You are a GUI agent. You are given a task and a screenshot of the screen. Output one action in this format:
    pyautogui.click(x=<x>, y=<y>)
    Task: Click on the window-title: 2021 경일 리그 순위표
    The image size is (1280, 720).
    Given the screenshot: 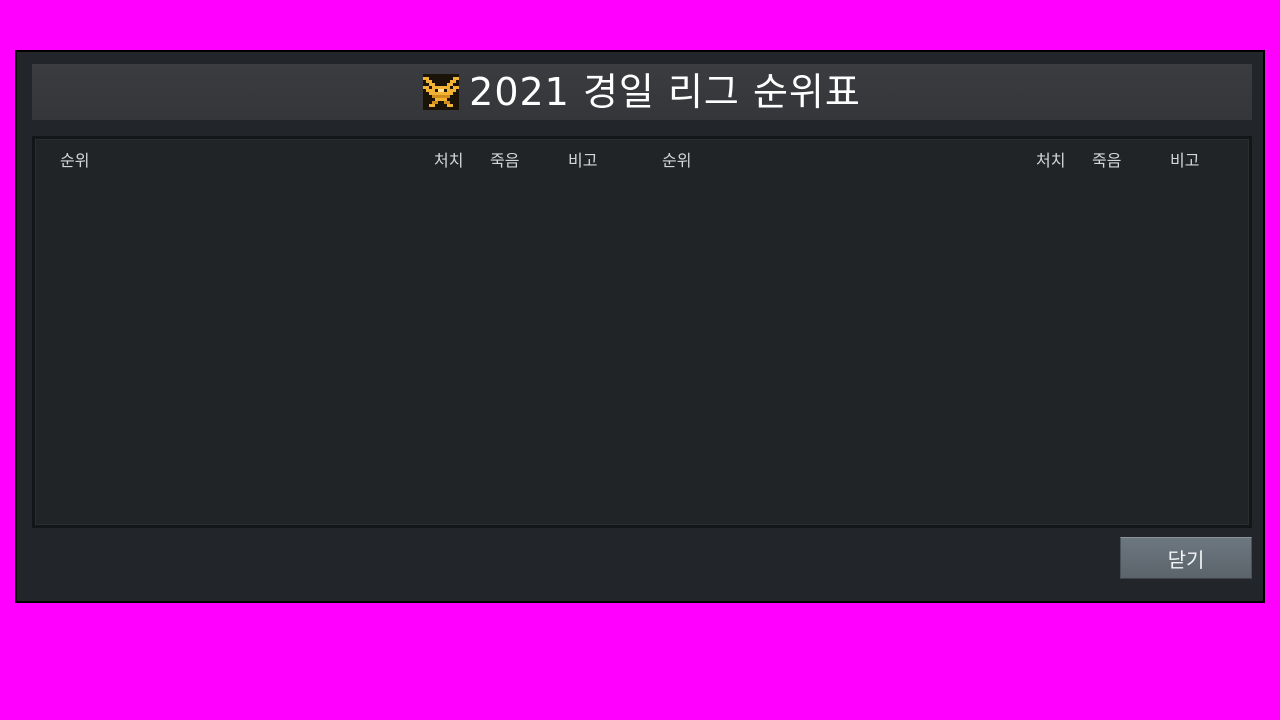 What is the action you would take?
    pyautogui.click(x=665, y=92)
    